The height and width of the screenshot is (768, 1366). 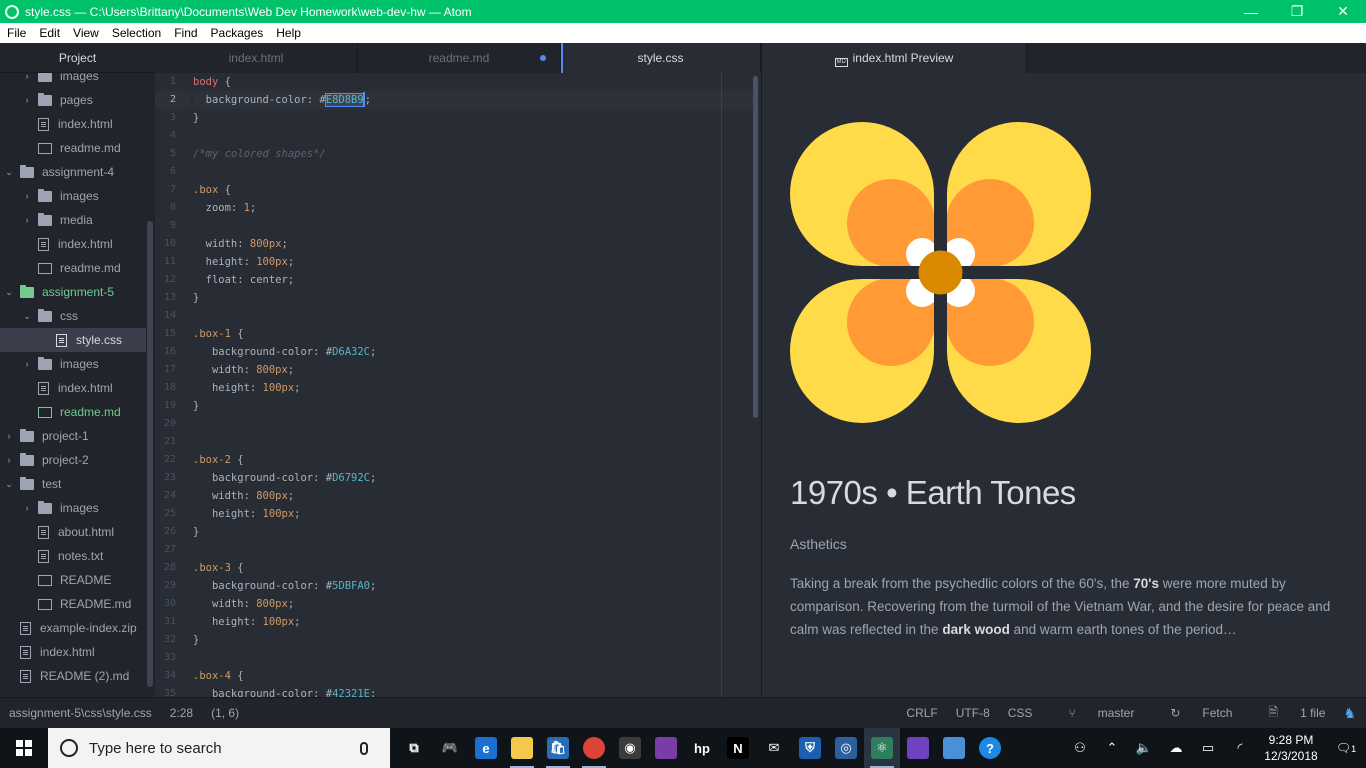 I want to click on editor-vertical-scrollbar, so click(x=755, y=247).